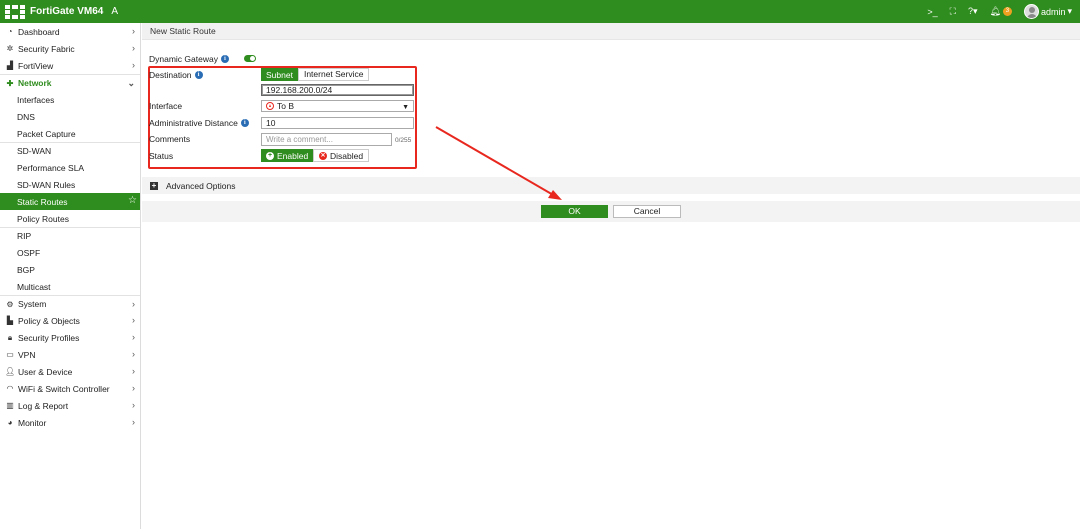 The image size is (1080, 529). Describe the element at coordinates (166, 106) in the screenshot. I see `interface-label: Interface` at that location.